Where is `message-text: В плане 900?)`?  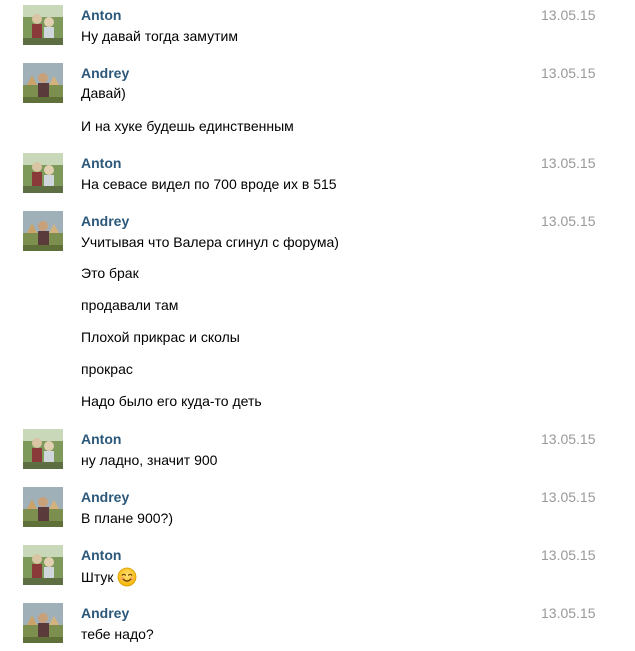
message-text: В плане 900?) is located at coordinates (127, 518).